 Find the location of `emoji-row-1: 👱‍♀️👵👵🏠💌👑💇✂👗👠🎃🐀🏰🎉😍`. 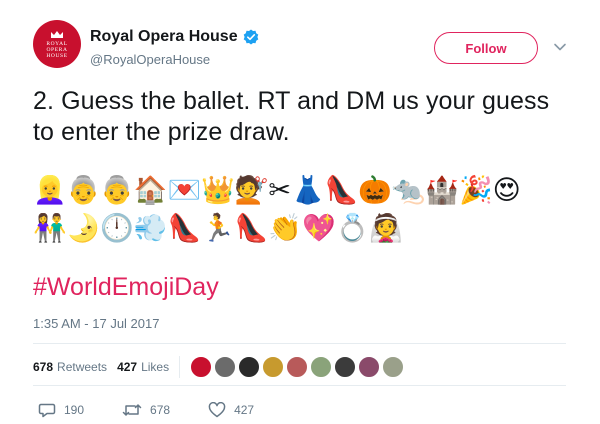

emoji-row-1: 👱‍♀️👵👵🏠💌👑💇✂👗👠🎃🐀🏰🎉😍 is located at coordinates (277, 190).